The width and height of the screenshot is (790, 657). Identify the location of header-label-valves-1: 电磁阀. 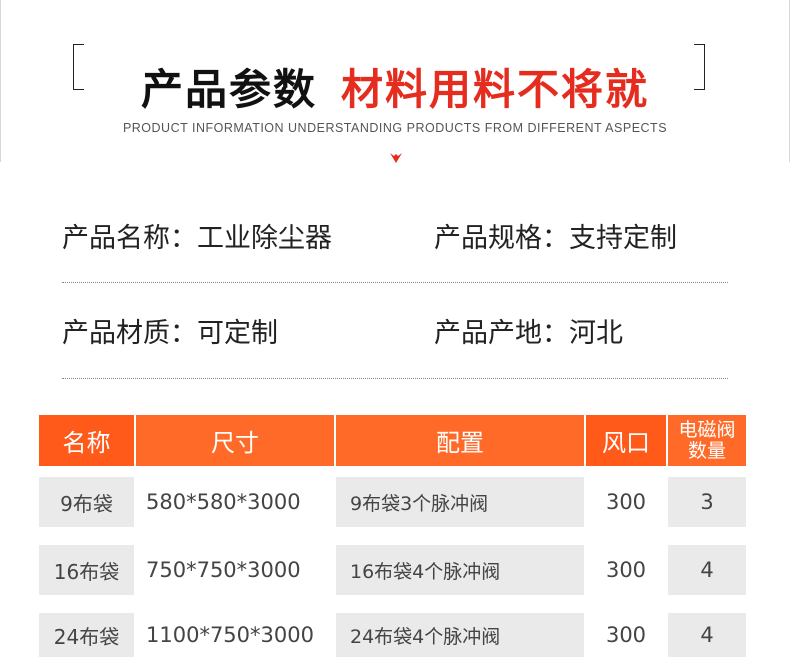
(707, 429).